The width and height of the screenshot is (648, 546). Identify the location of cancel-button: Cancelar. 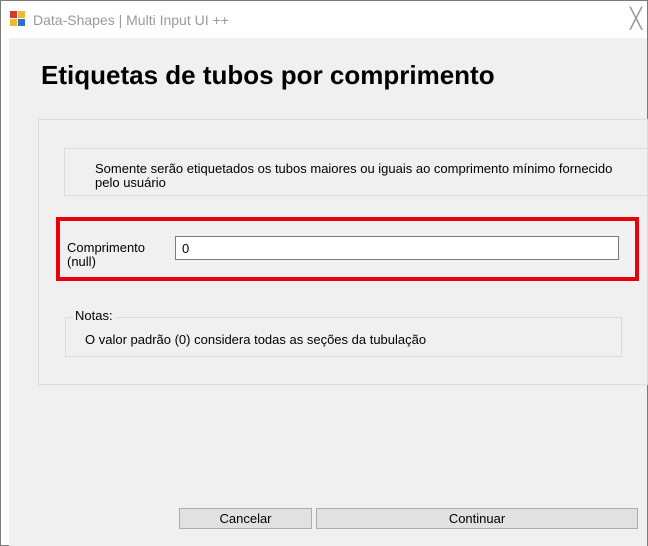
(245, 518).